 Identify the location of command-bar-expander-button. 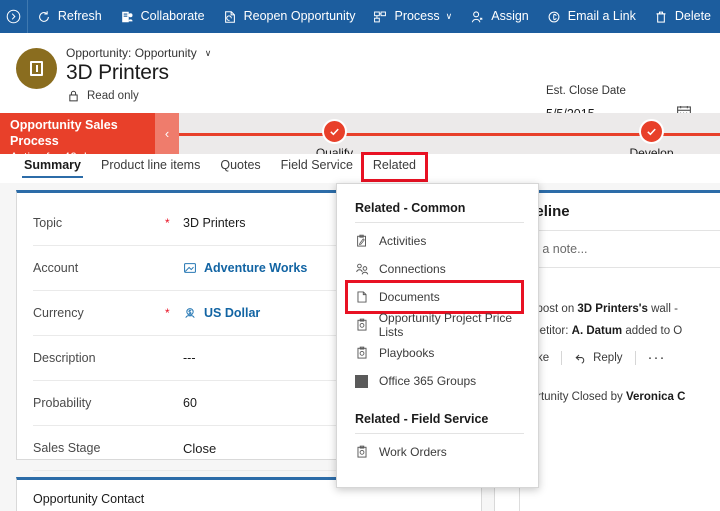
(14, 16).